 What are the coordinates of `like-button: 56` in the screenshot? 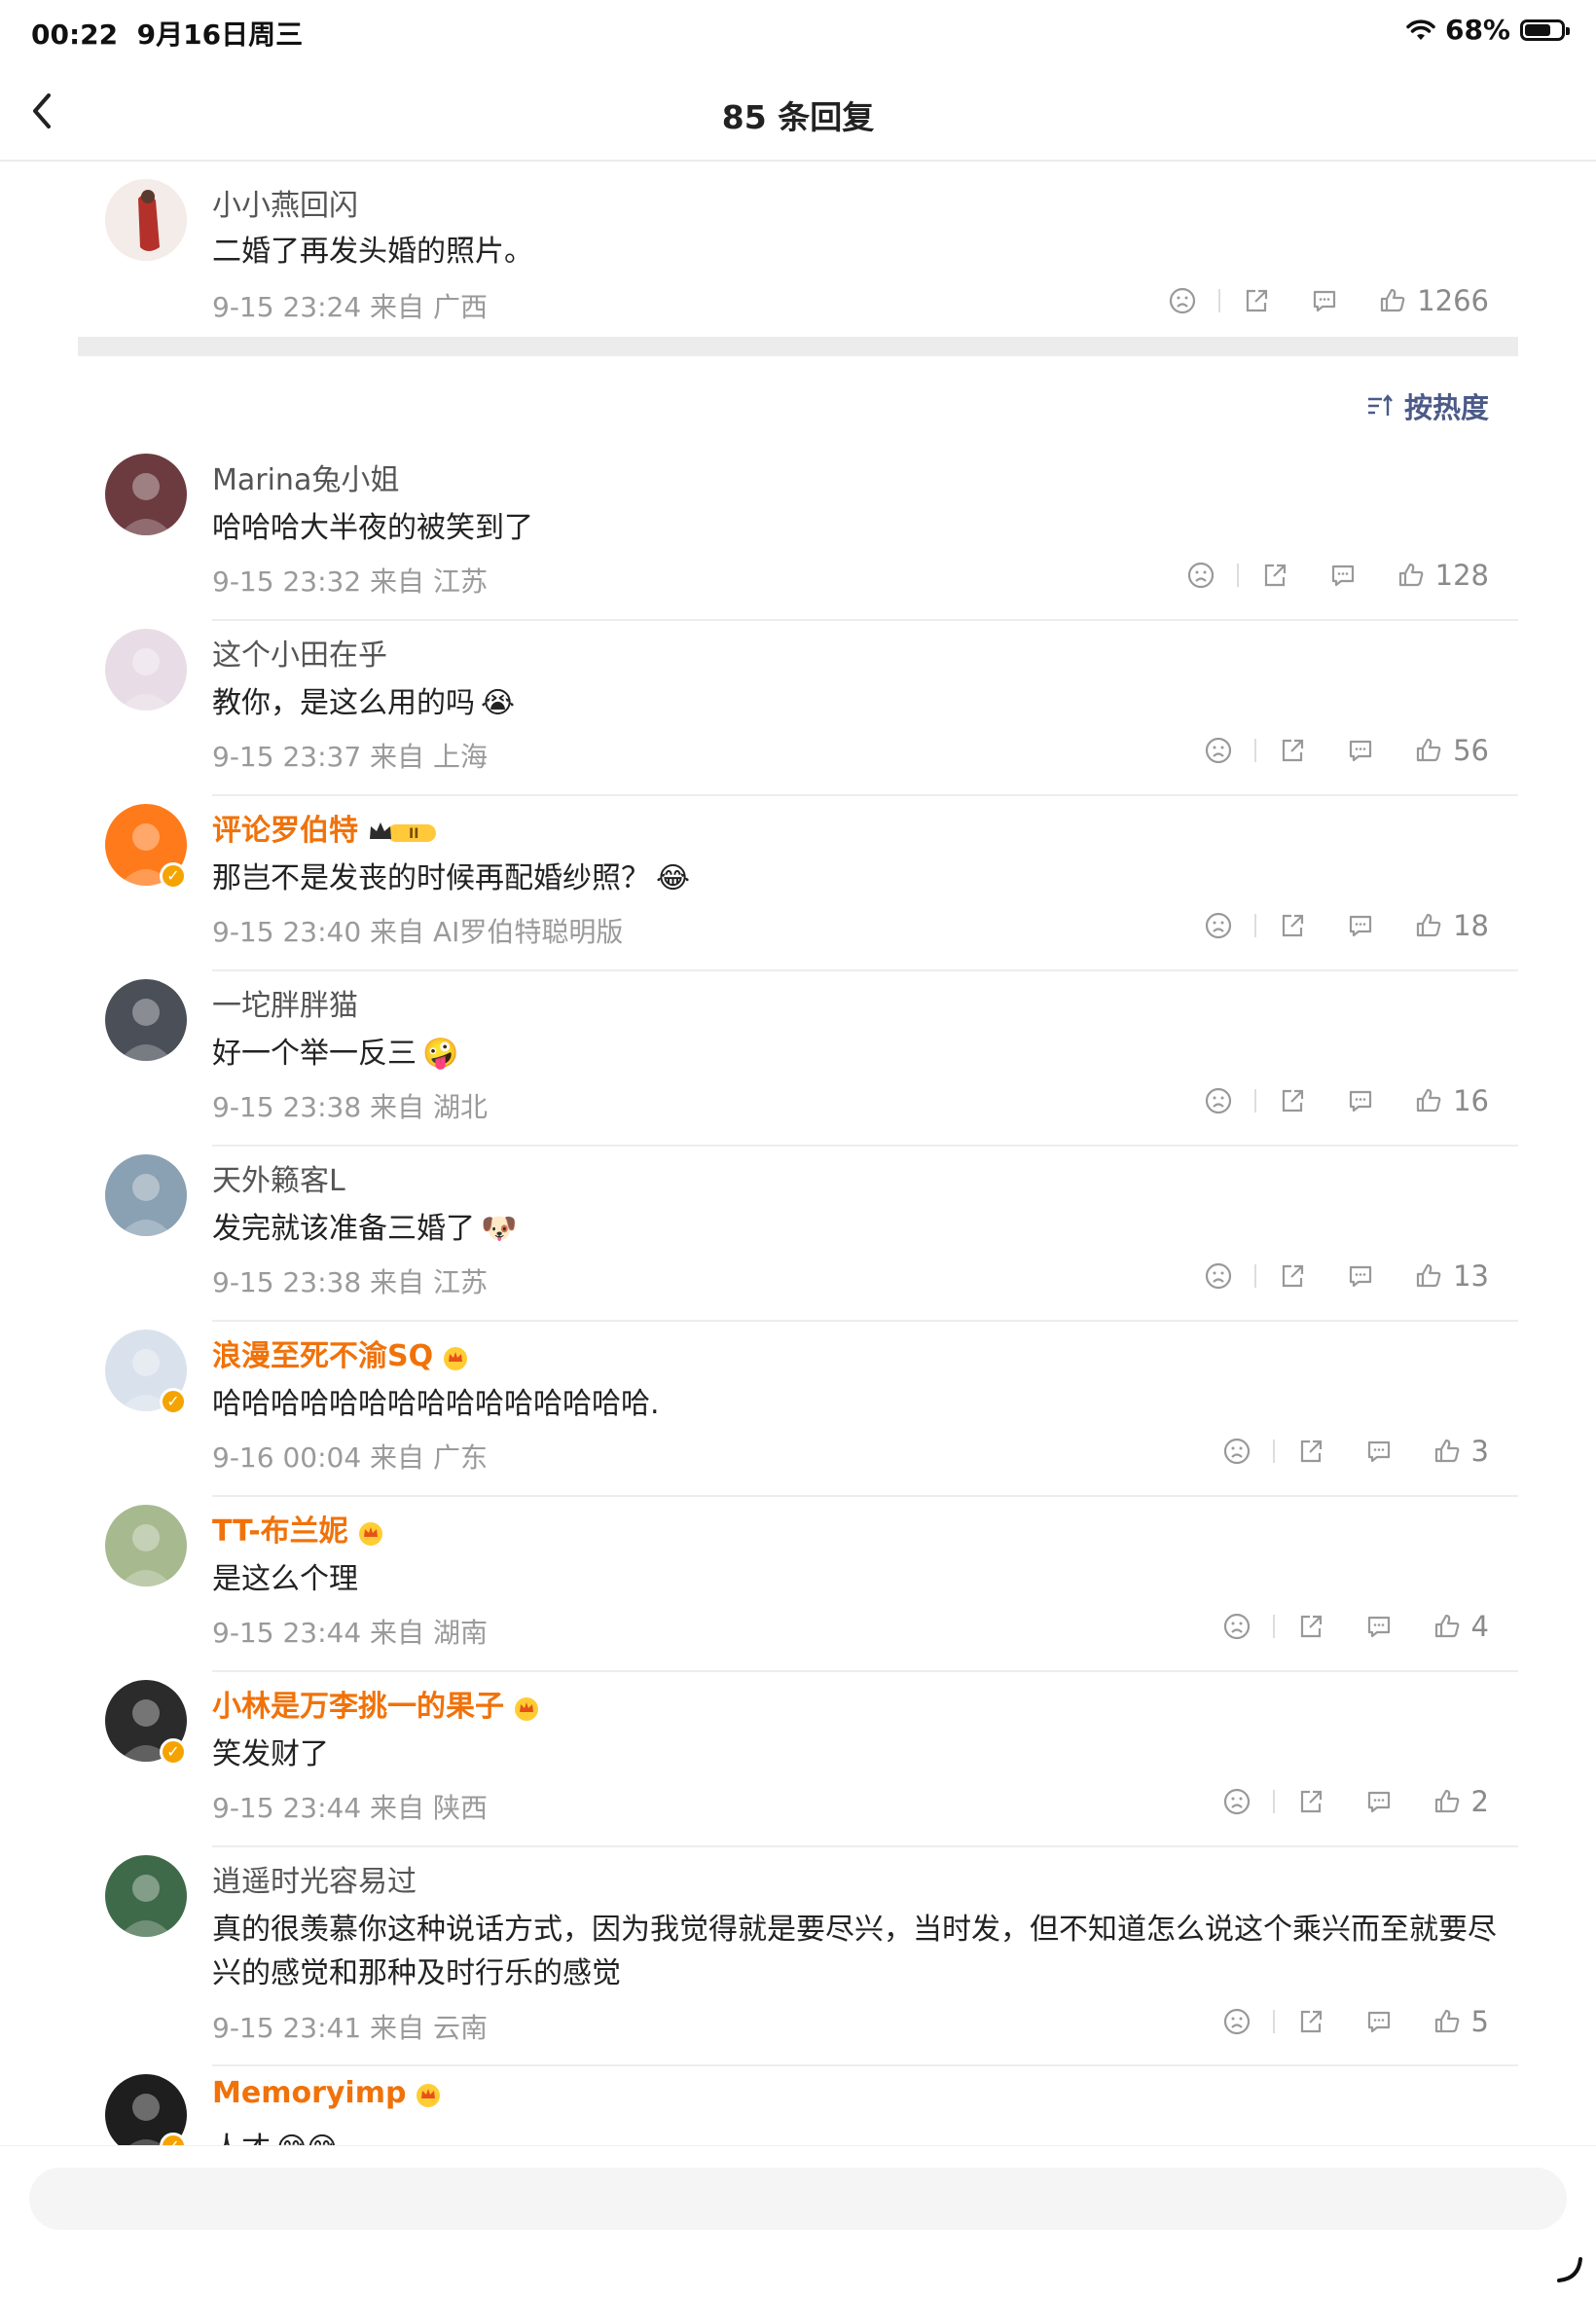 It's located at (1451, 750).